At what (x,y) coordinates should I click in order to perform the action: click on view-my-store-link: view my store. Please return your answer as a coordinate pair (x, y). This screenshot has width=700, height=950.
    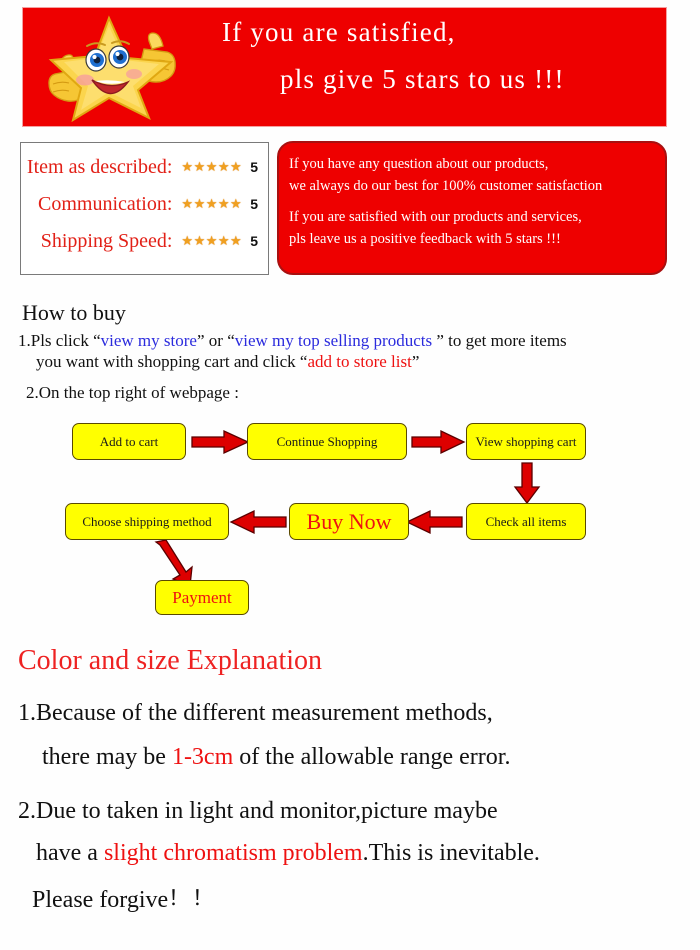
    Looking at the image, I should click on (149, 340).